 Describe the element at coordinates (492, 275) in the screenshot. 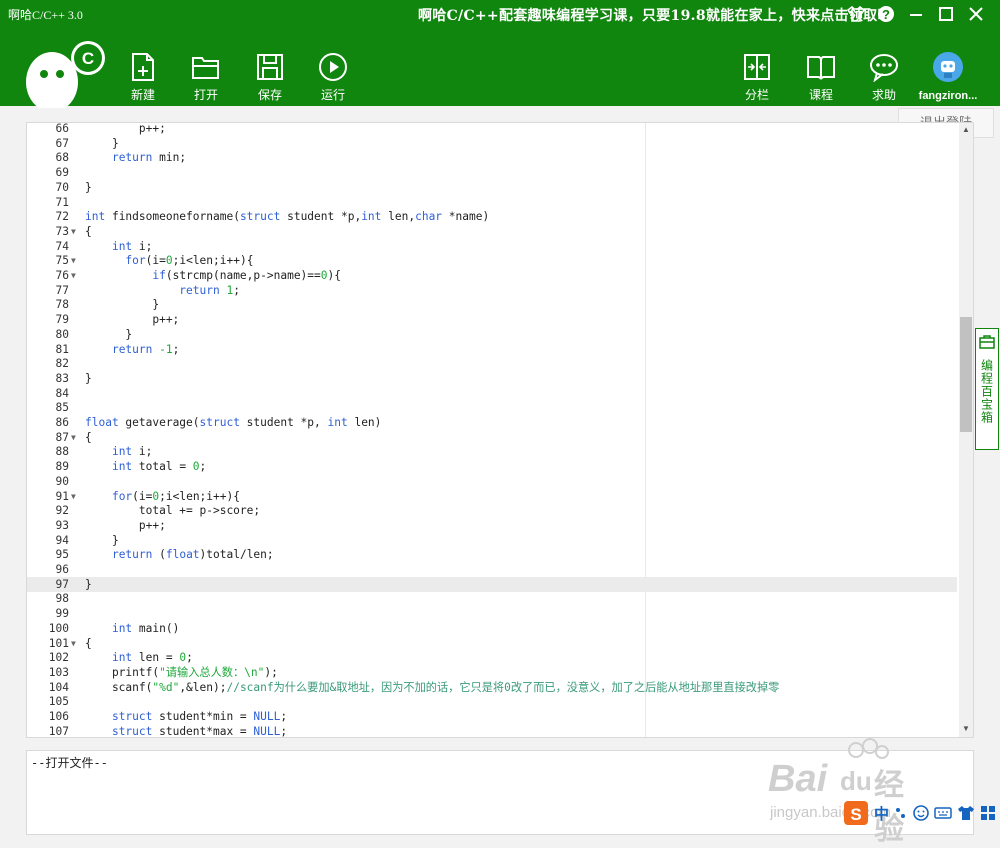

I see `code-line: 76 ▼ if(strcmp(name,p->name)==0){` at that location.